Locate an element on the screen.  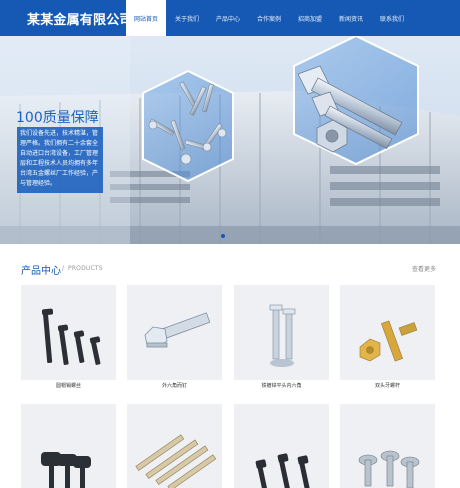
nav-item-franchise: 招商加盟 is located at coordinates (310, 18).